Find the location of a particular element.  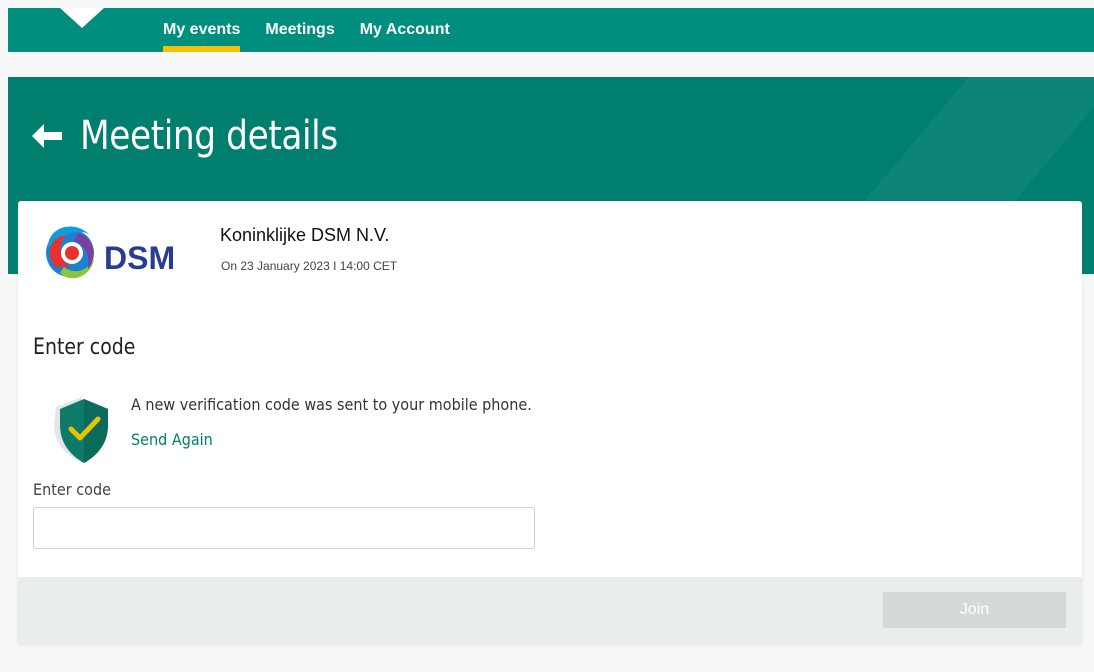

page-title: Meeting details is located at coordinates (209, 136).